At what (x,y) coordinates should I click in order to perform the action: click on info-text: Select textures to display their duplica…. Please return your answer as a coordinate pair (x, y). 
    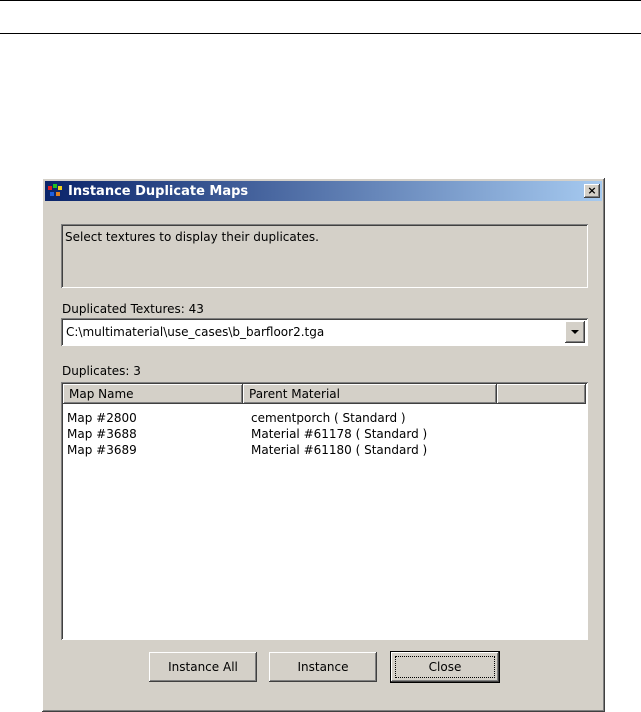
    Looking at the image, I should click on (192, 237).